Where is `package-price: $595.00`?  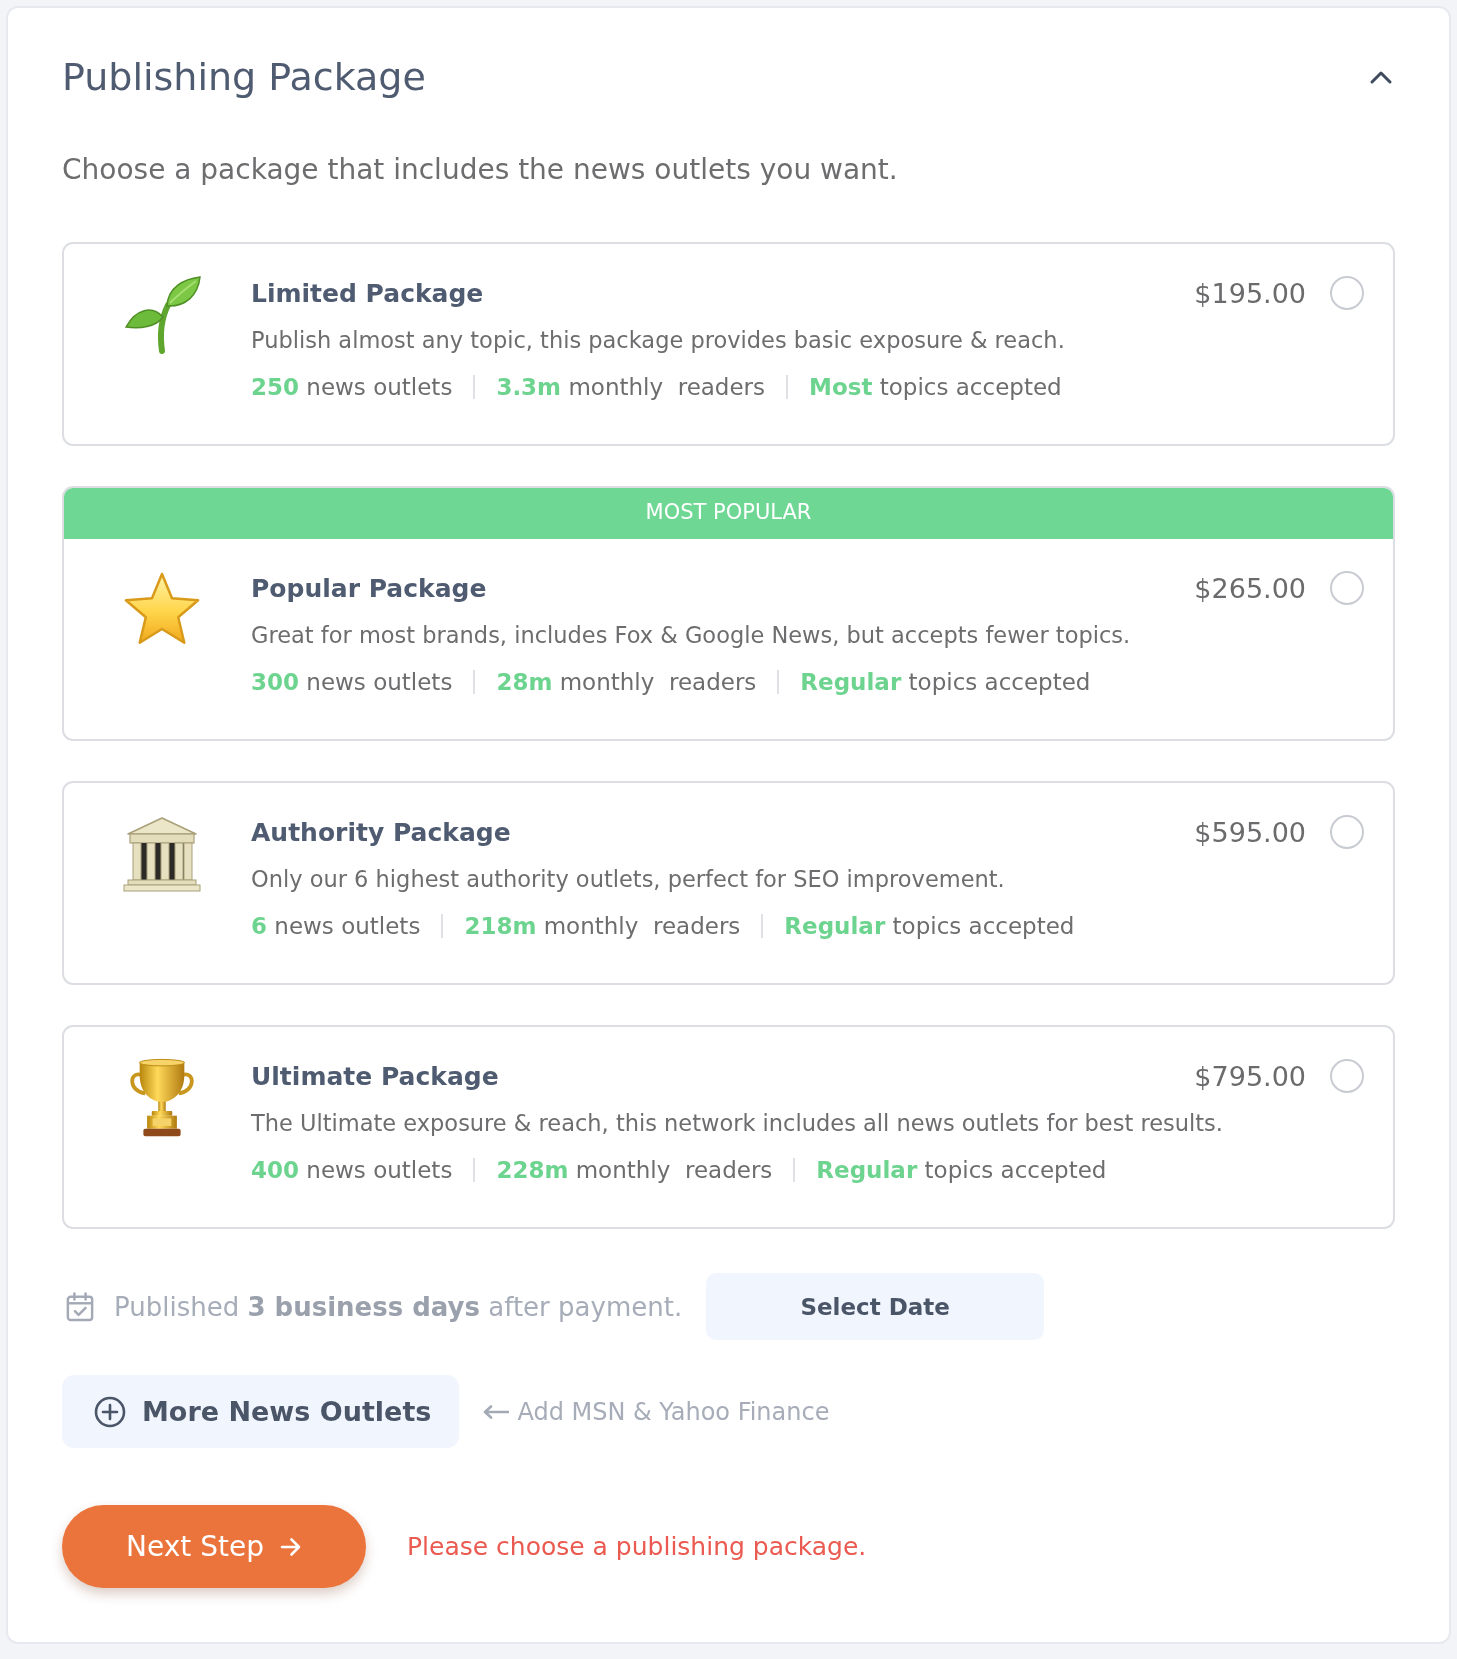
package-price: $595.00 is located at coordinates (1250, 832).